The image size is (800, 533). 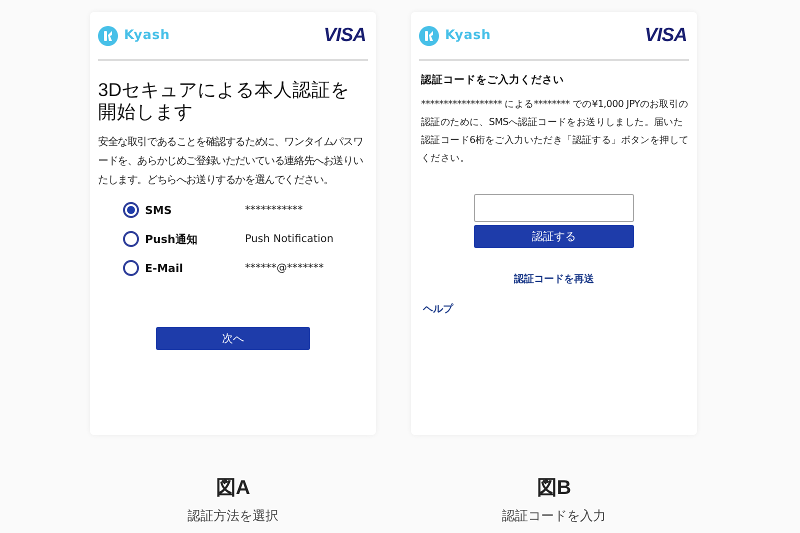 I want to click on message: ****************** による******** での¥1,000 JPYのお取引の認証のために、SMSへ認証コードをお送りしました。届いた認証コード6桁をご入力いただき「認証する」ボタンを押してください。, so click(x=555, y=132).